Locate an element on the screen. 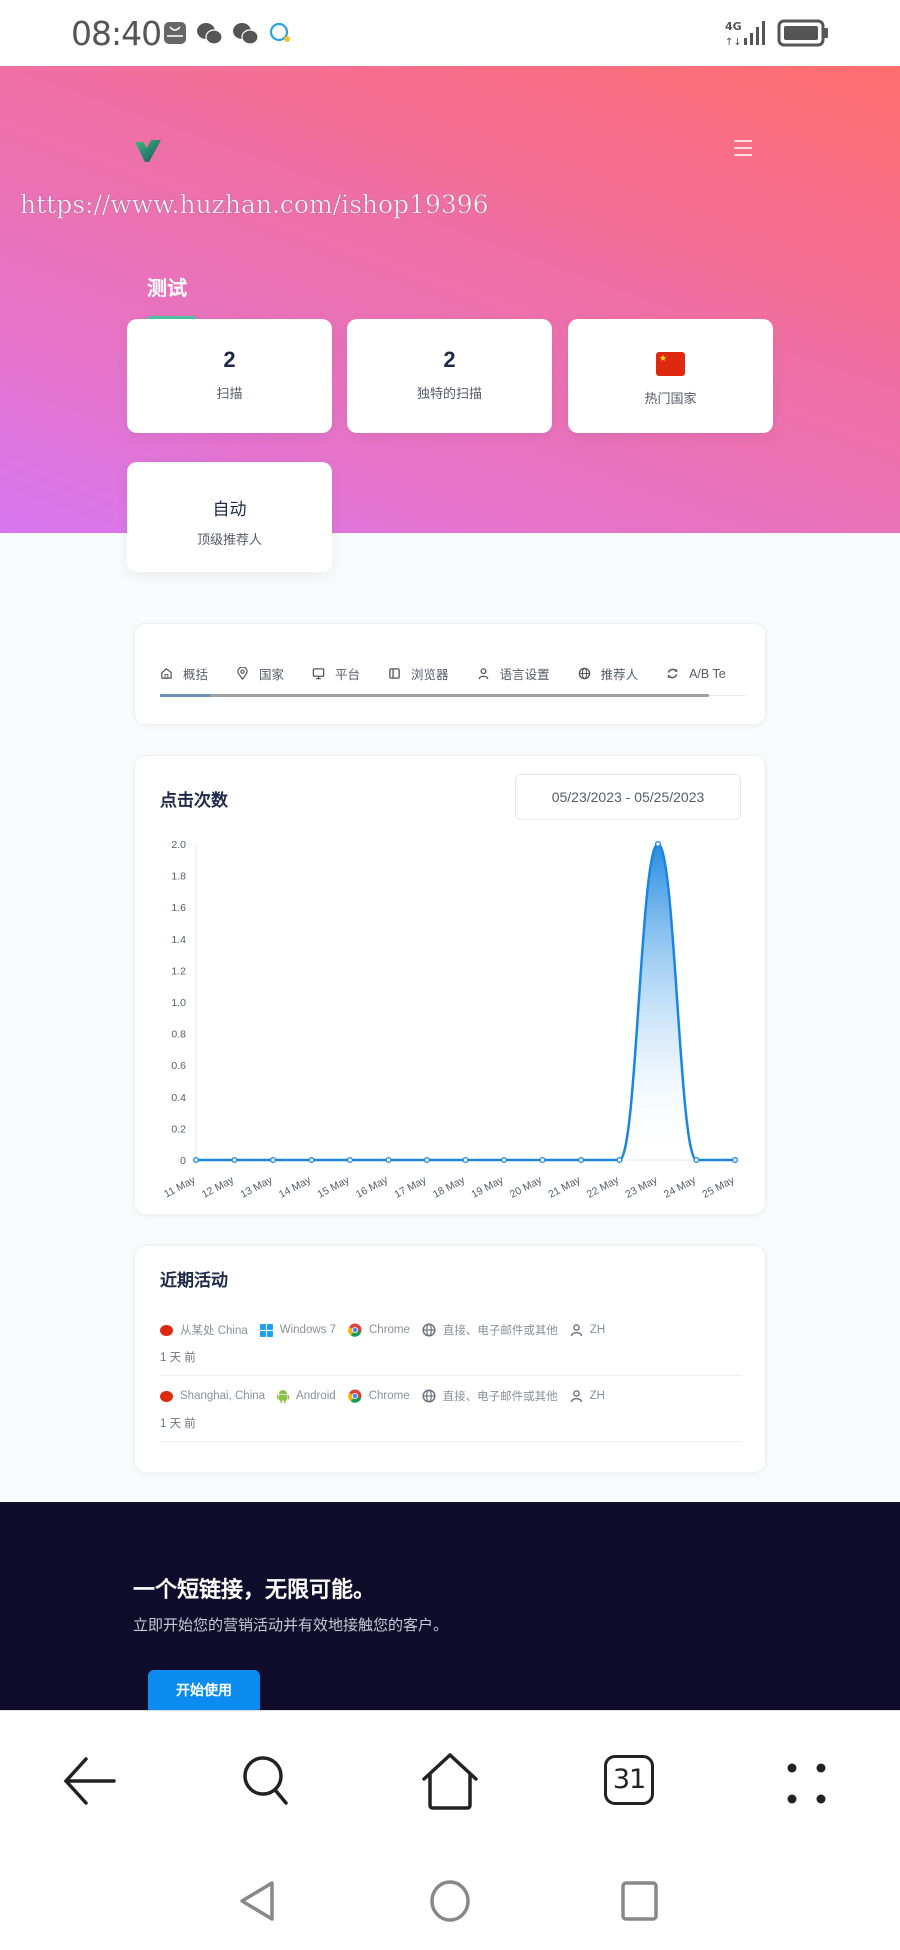 This screenshot has width=900, height=1950. x-tick-label: 11 May is located at coordinates (180, 1187).